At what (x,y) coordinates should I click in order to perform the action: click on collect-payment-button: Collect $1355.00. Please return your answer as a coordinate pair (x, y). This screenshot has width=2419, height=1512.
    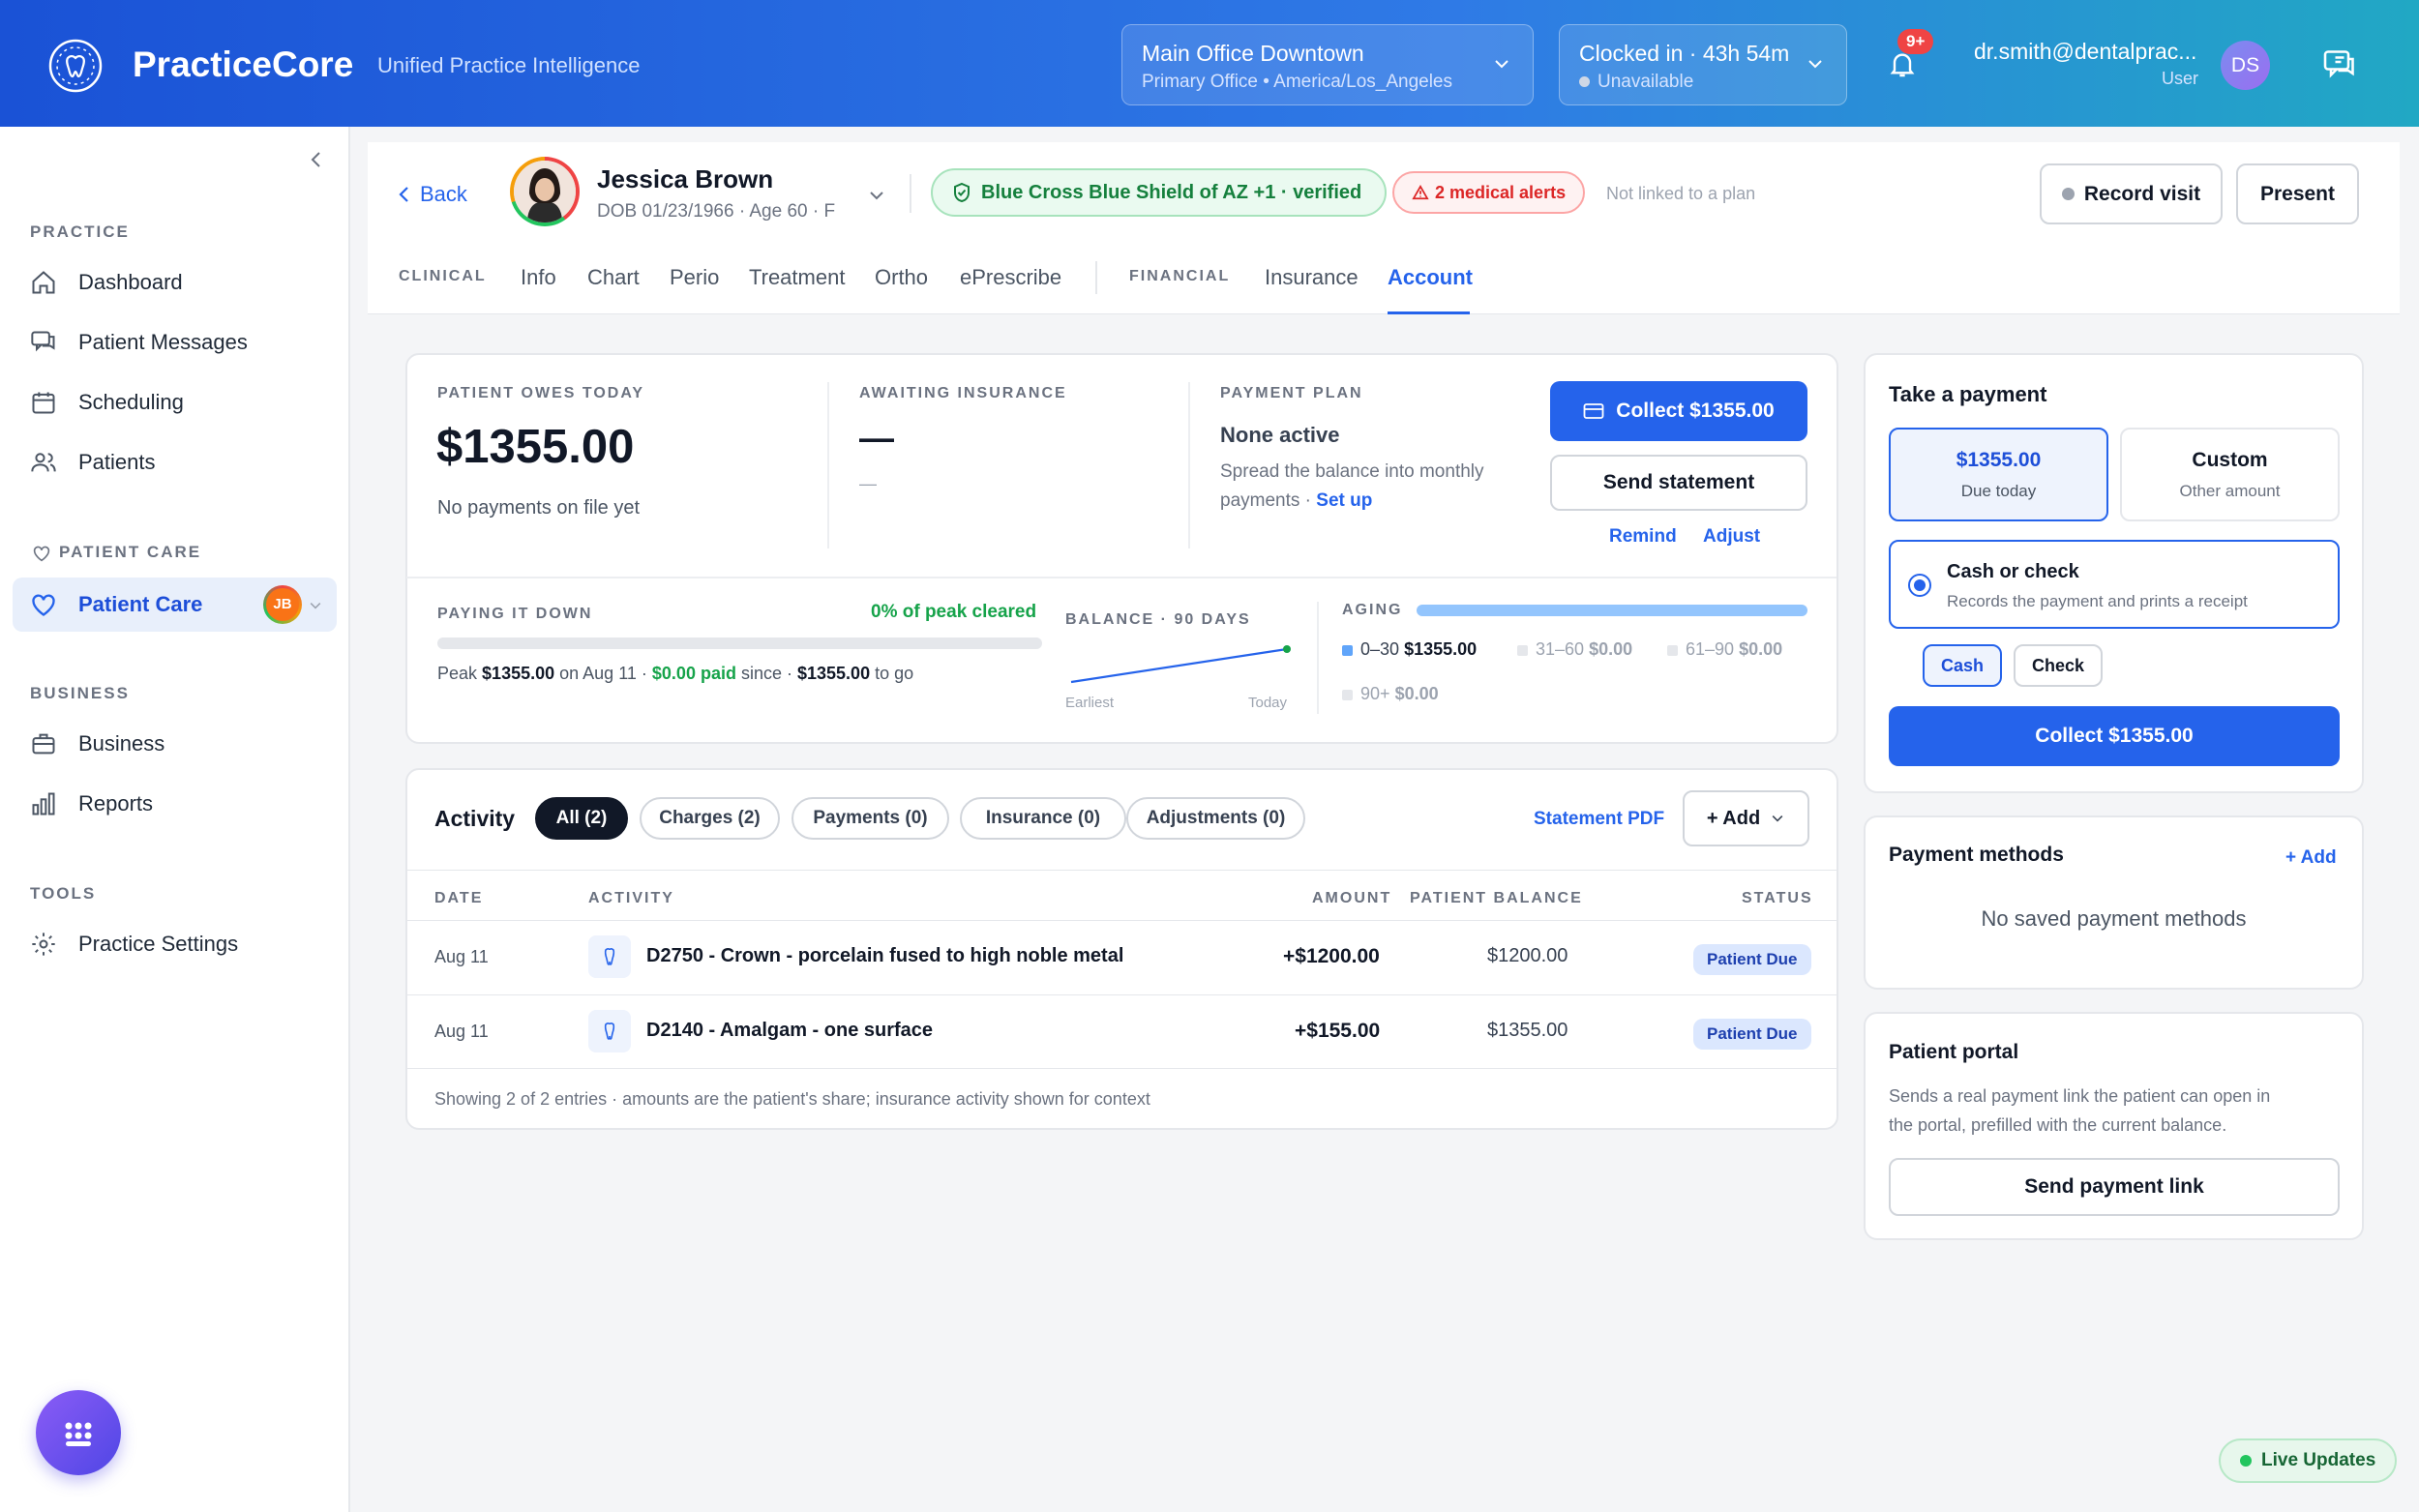
    Looking at the image, I should click on (2114, 736).